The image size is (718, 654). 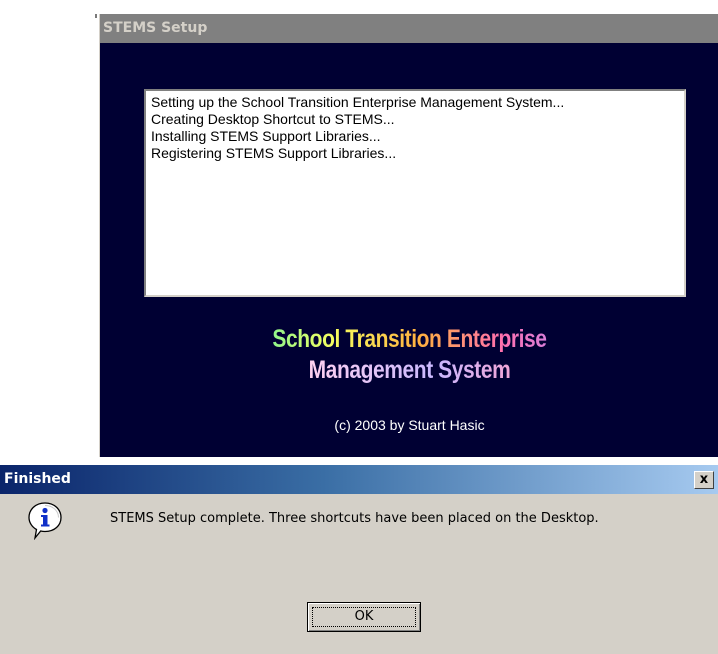 I want to click on dialog-title: Finished, so click(x=37, y=479).